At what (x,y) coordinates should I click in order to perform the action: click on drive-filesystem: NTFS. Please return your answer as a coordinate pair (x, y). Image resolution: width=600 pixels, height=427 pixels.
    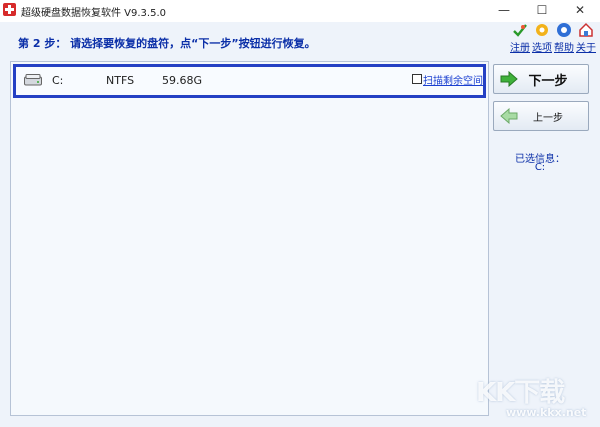
    Looking at the image, I should click on (120, 80).